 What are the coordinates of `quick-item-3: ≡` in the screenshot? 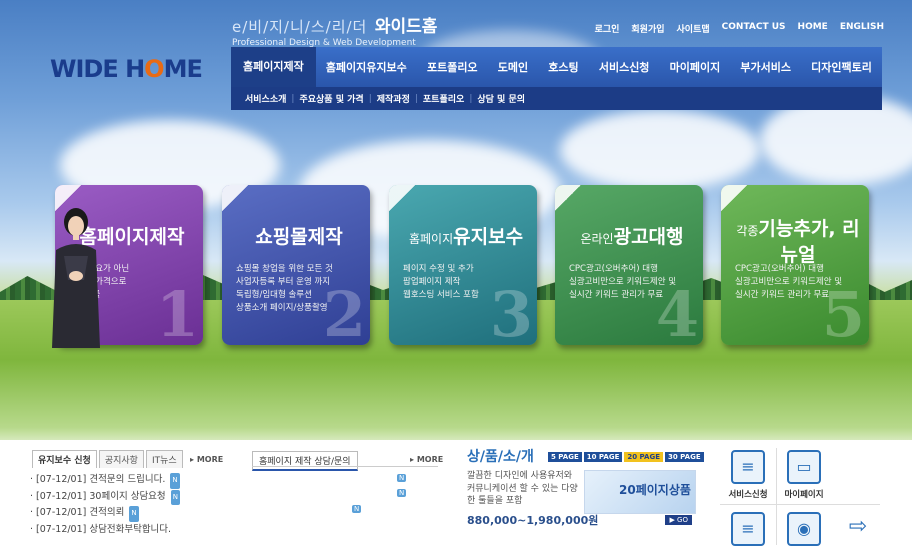 It's located at (748, 529).